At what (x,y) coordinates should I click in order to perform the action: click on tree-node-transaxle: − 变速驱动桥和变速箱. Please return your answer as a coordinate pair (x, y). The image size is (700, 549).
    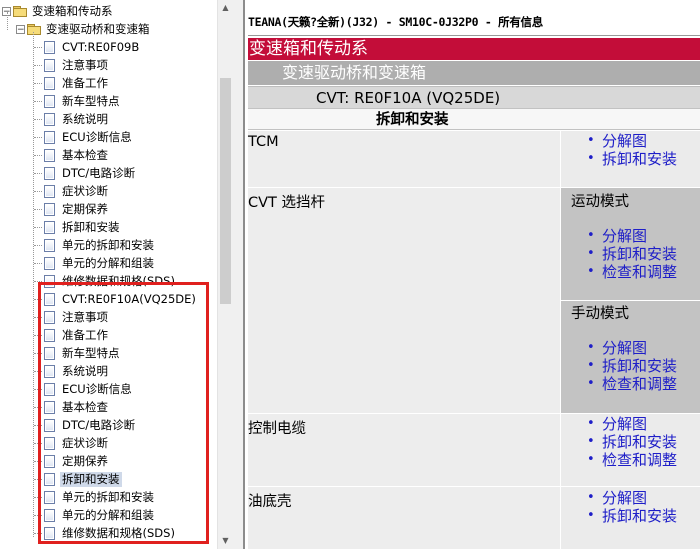
    Looking at the image, I should click on (84, 29).